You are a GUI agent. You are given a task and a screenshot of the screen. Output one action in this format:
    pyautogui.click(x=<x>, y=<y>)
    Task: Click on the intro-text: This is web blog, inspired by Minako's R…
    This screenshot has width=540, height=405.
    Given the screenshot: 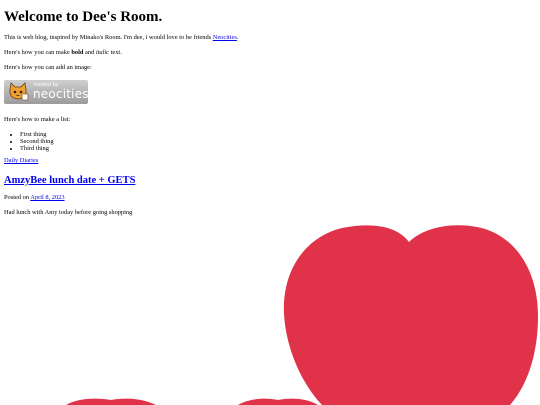 What is the action you would take?
    pyautogui.click(x=108, y=37)
    